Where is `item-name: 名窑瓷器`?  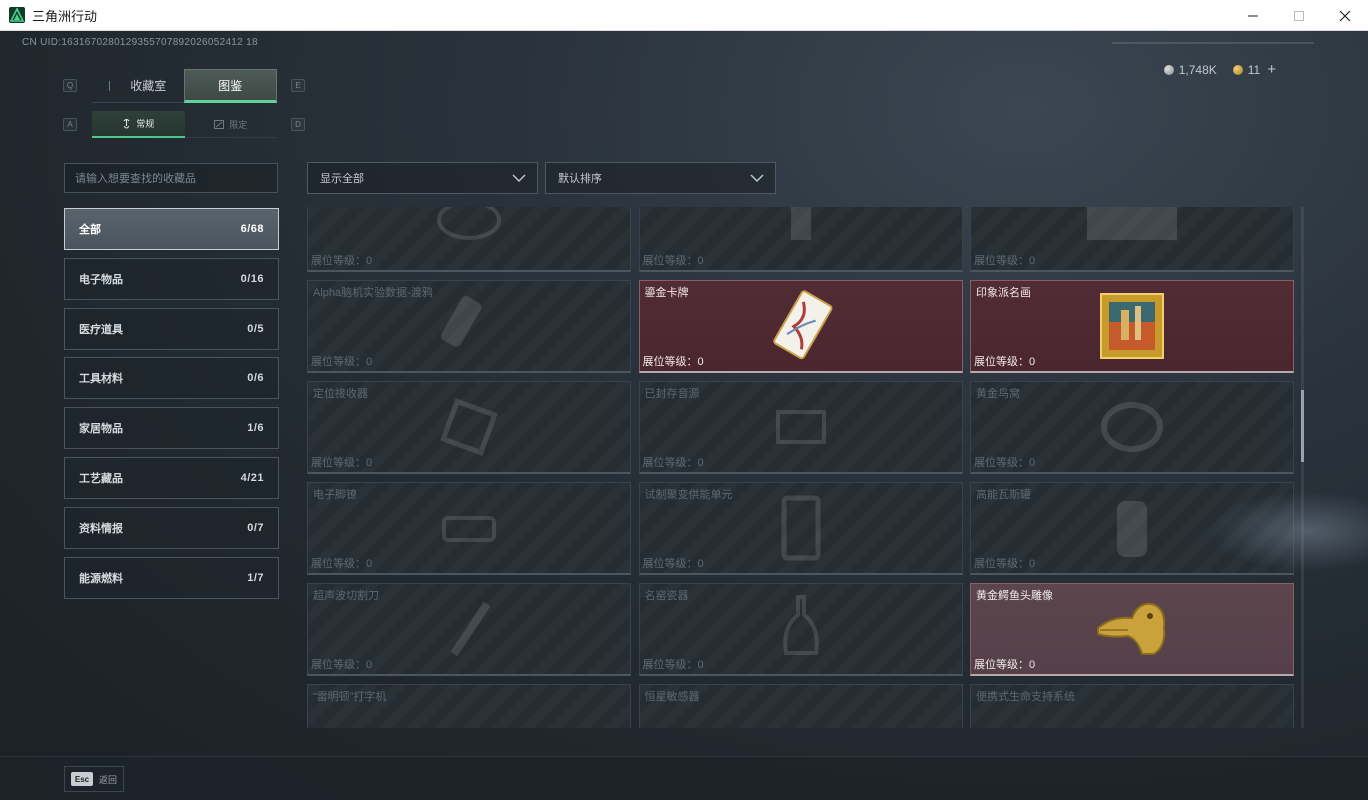 item-name: 名窑瓷器 is located at coordinates (666, 596).